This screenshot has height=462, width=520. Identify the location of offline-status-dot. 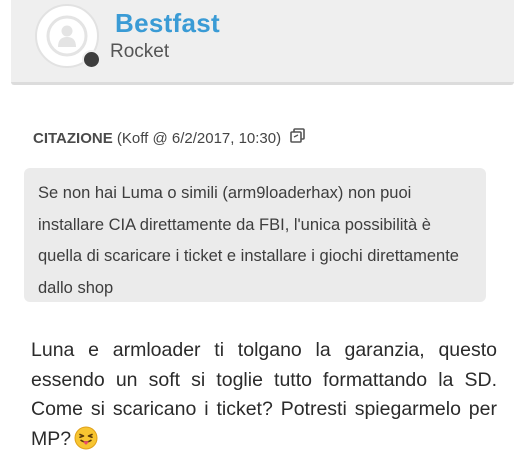
(91, 59).